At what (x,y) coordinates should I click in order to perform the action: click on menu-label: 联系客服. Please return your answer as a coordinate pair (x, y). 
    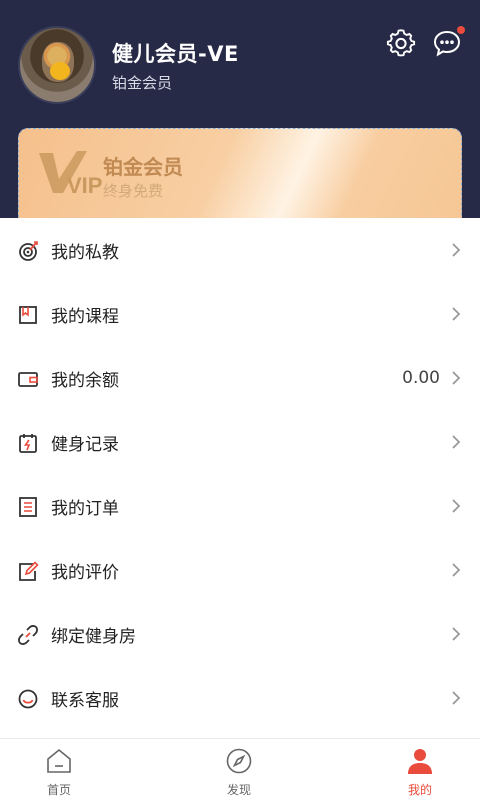
    Looking at the image, I should click on (85, 700).